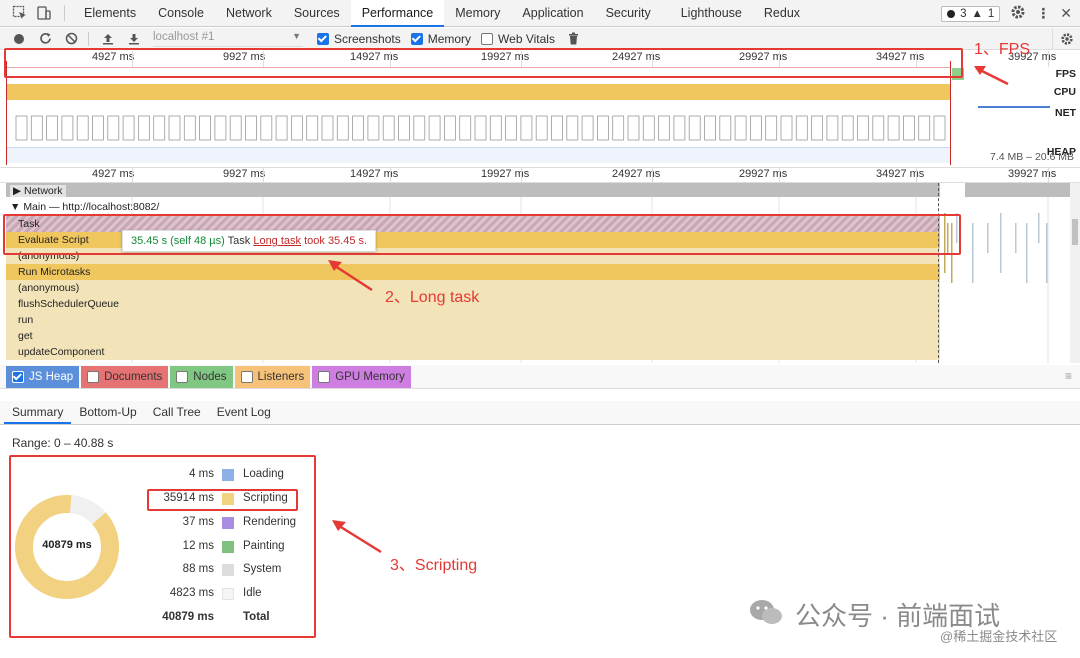  I want to click on drag-handle-icon: ≡, so click(1068, 376).